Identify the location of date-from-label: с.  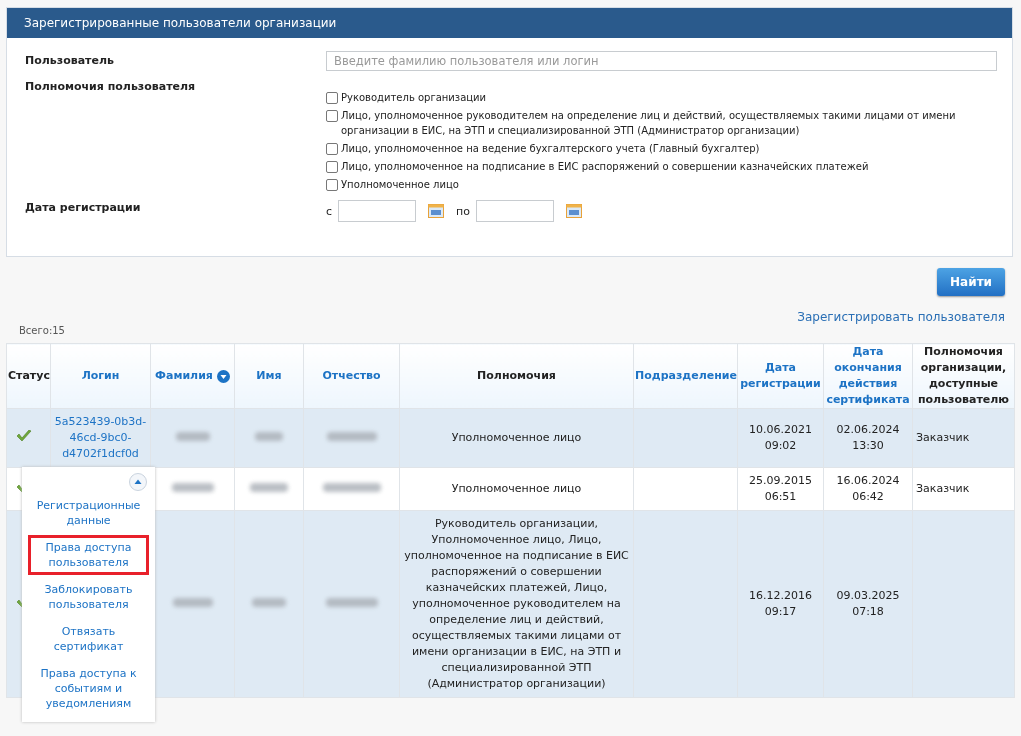
(329, 211).